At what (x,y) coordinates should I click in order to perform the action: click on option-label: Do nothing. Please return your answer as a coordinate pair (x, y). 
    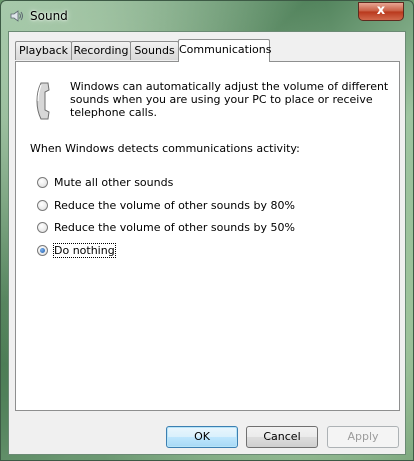
    Looking at the image, I should click on (84, 250).